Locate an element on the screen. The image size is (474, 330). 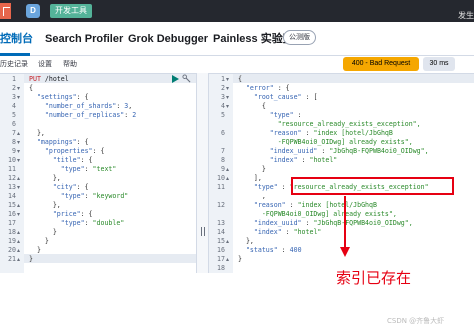
response-code-line: "resource_already_exists_exception", is located at coordinates (341, 124).